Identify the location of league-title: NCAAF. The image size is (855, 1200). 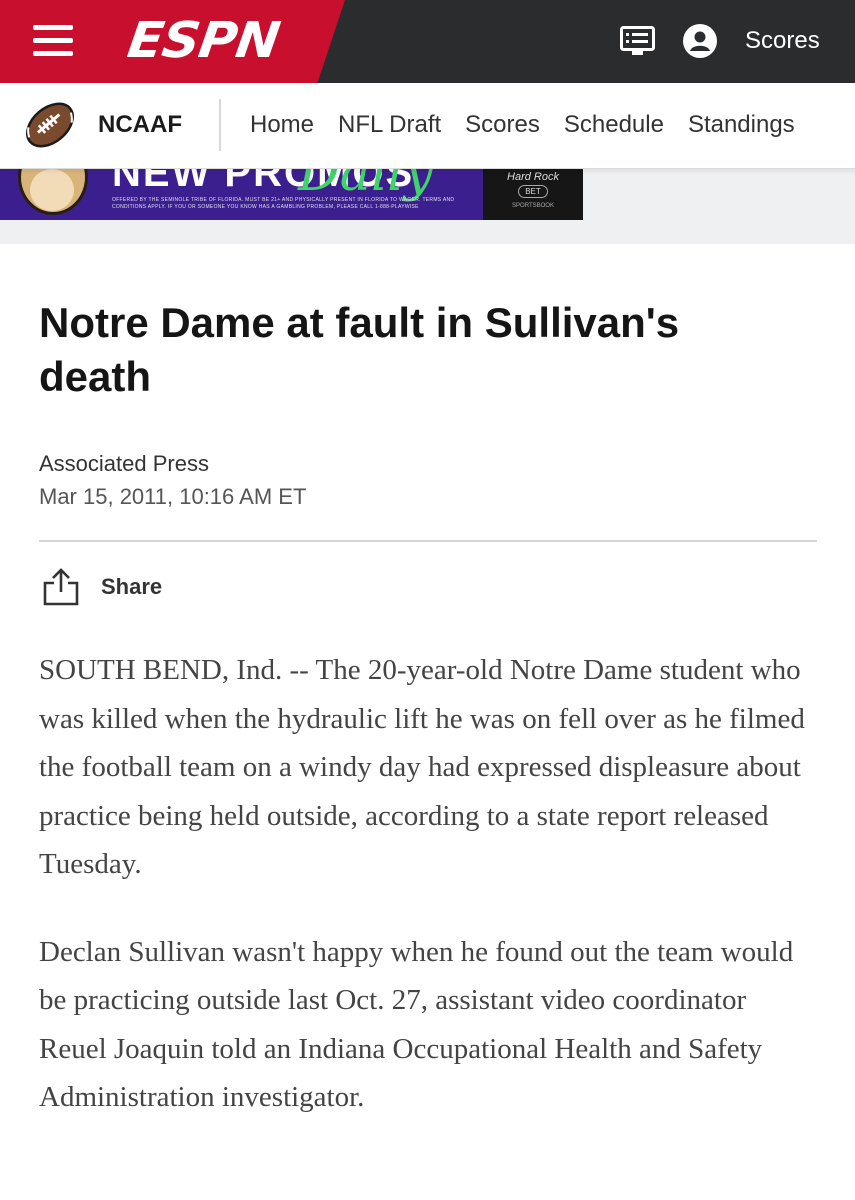
(140, 125).